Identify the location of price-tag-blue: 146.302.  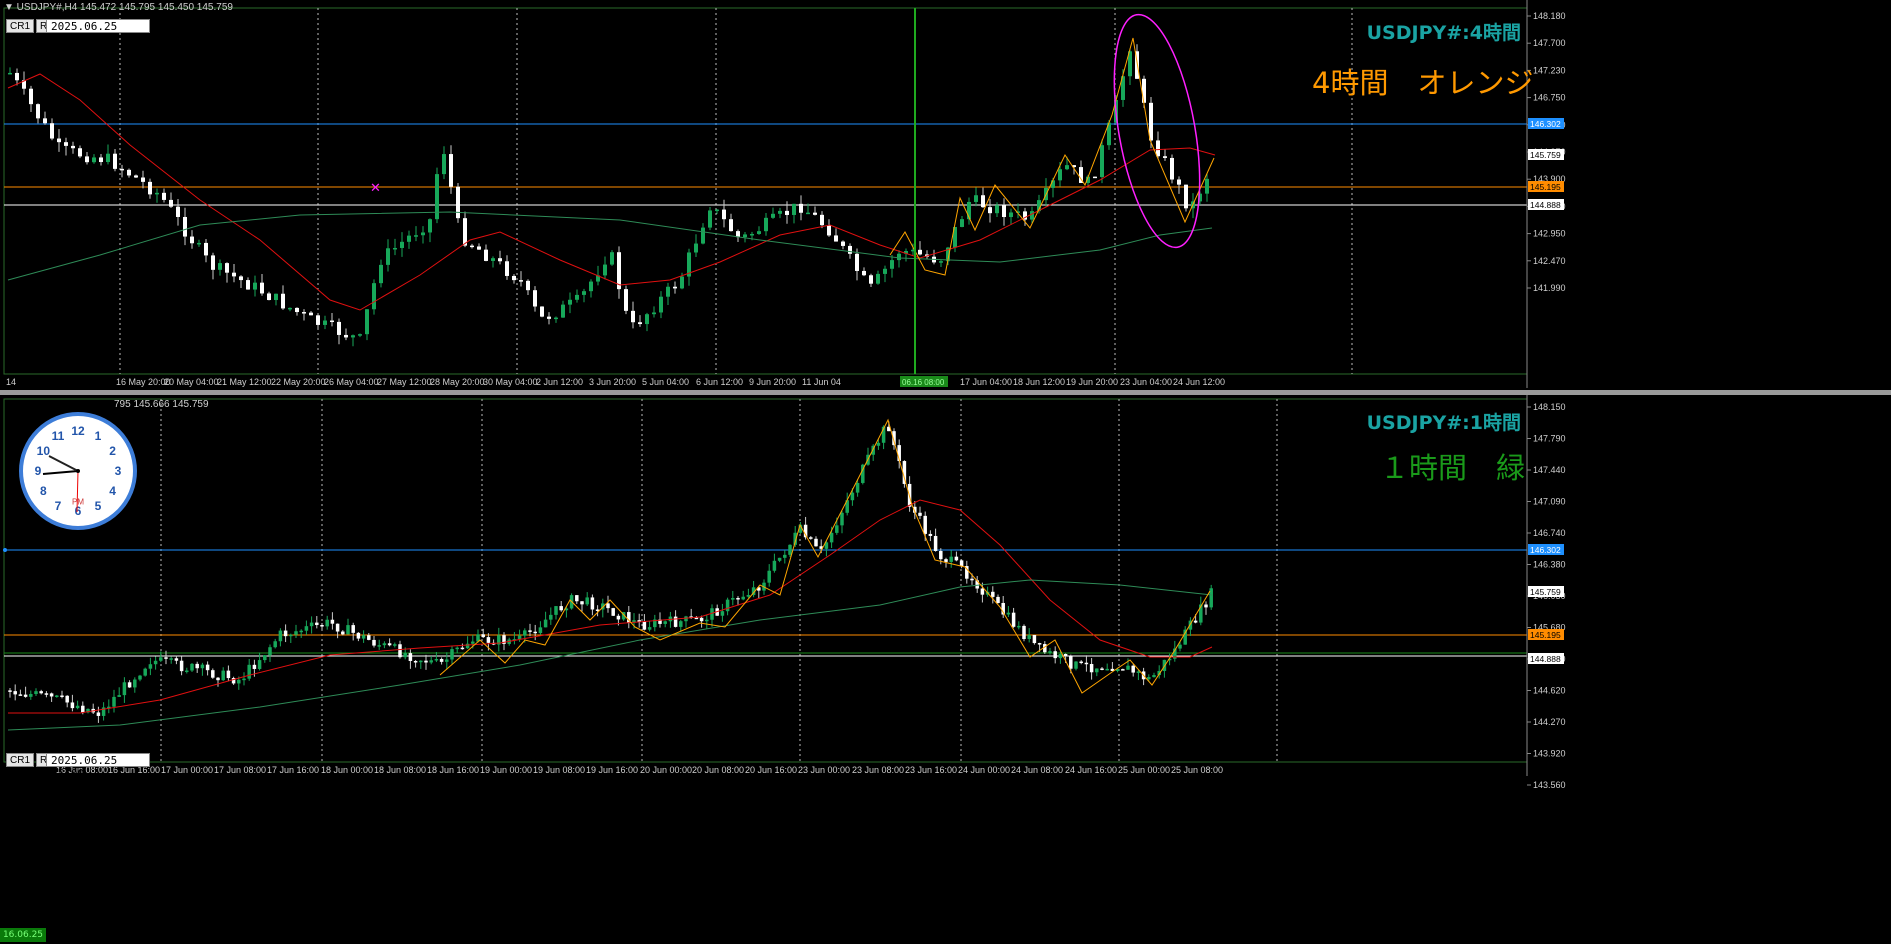
(1545, 124).